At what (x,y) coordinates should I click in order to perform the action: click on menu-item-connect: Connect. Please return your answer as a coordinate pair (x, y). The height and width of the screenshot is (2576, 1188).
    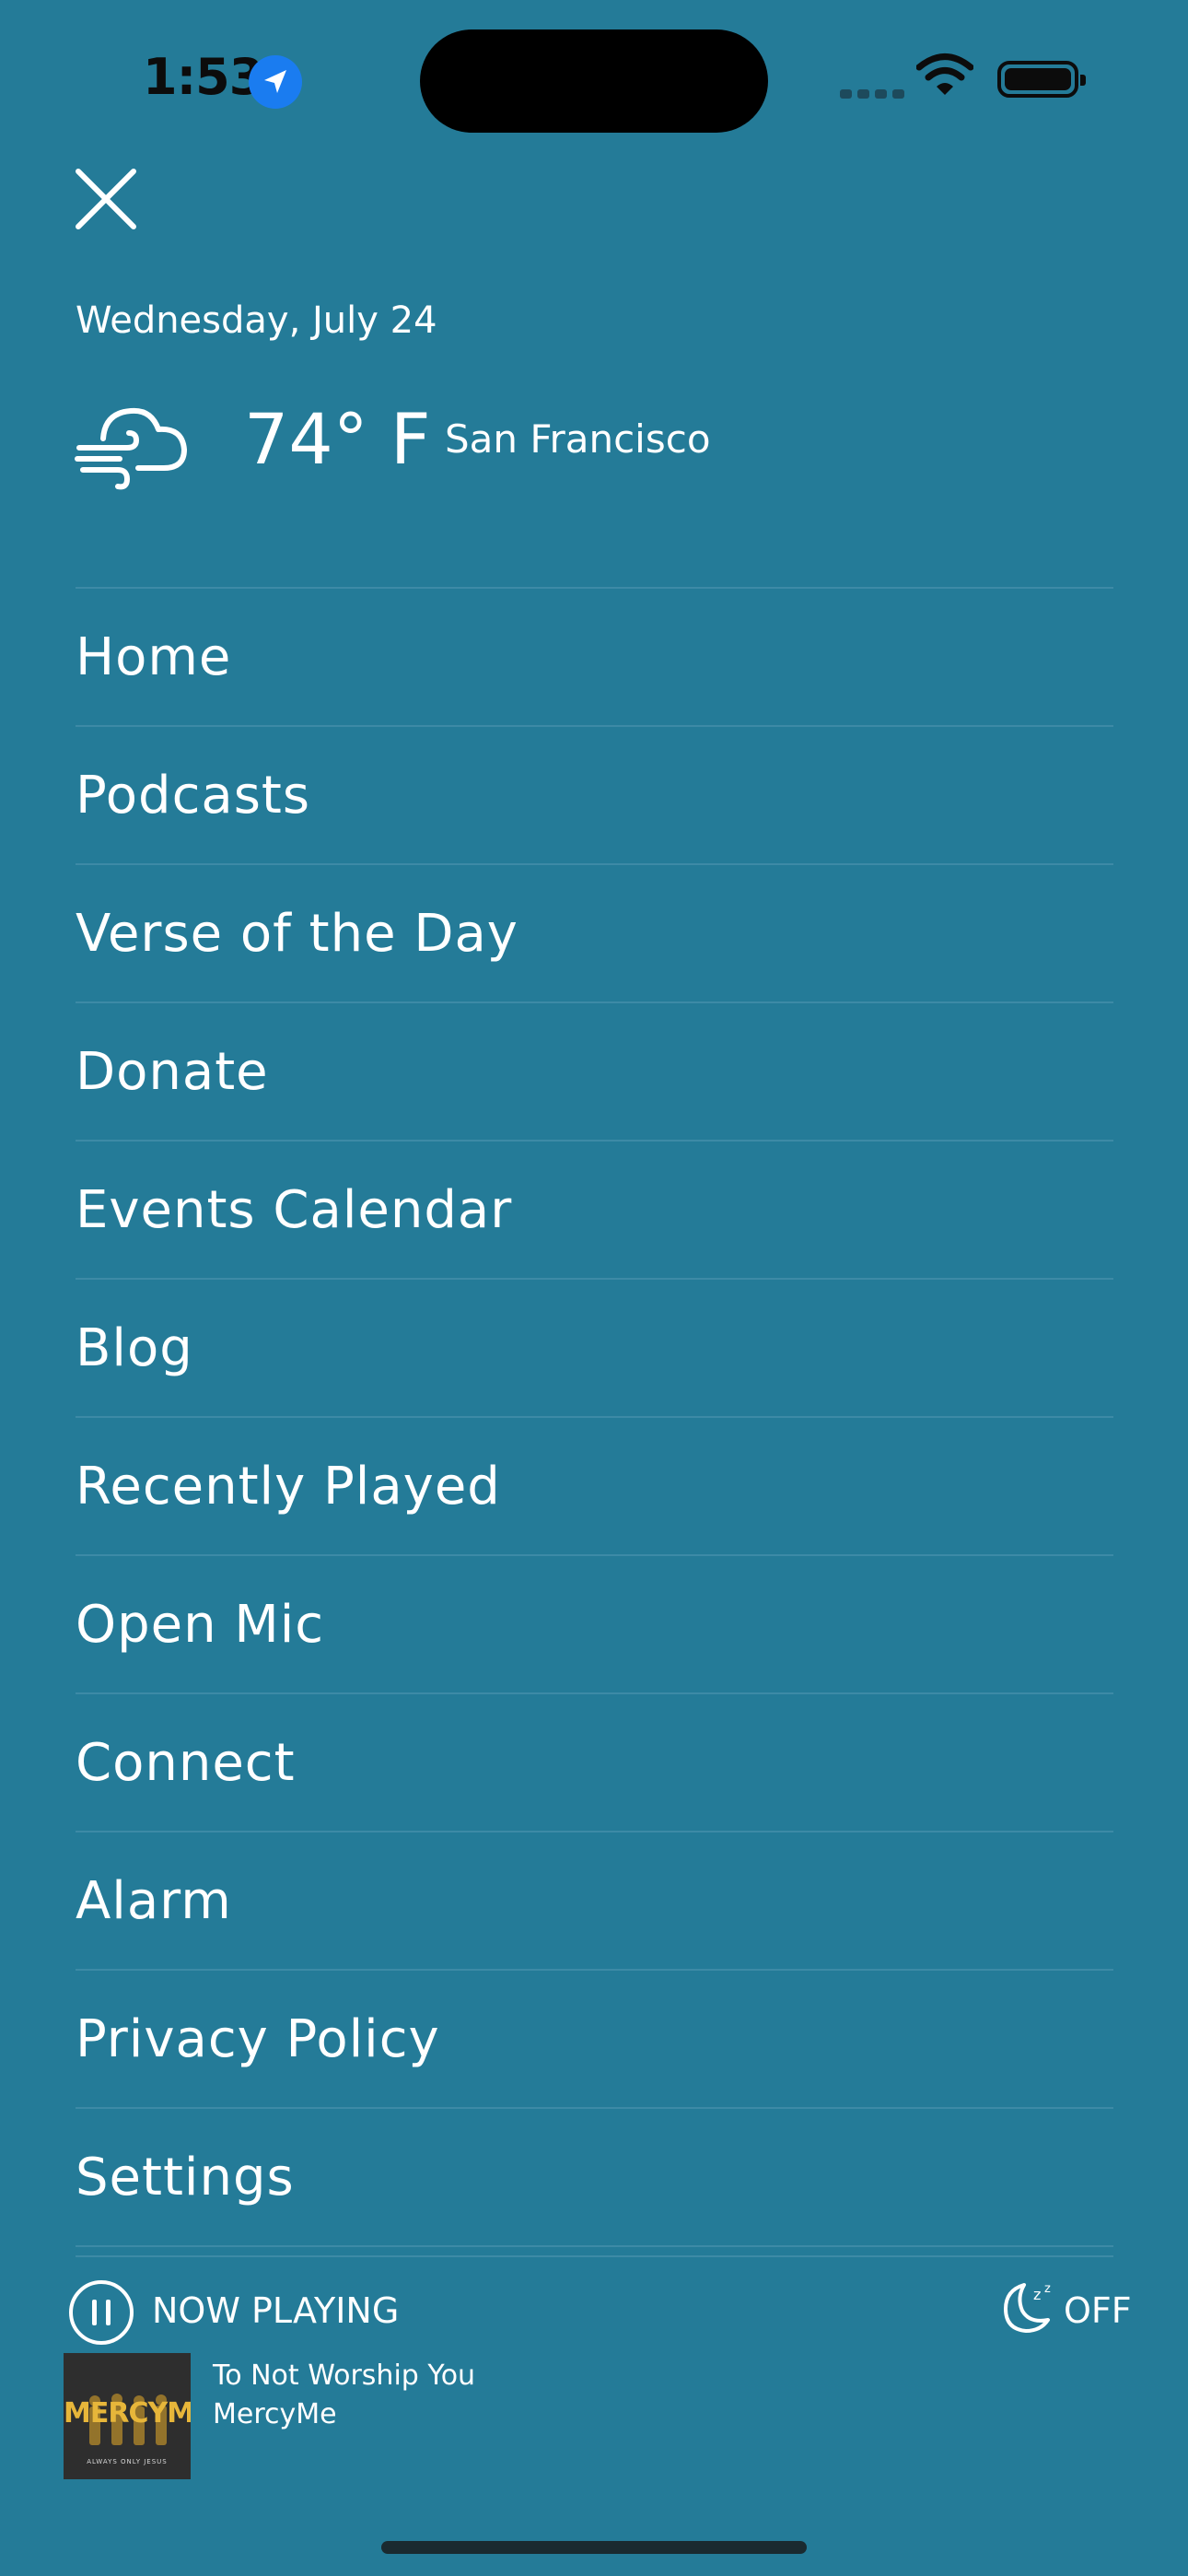
    Looking at the image, I should click on (594, 1763).